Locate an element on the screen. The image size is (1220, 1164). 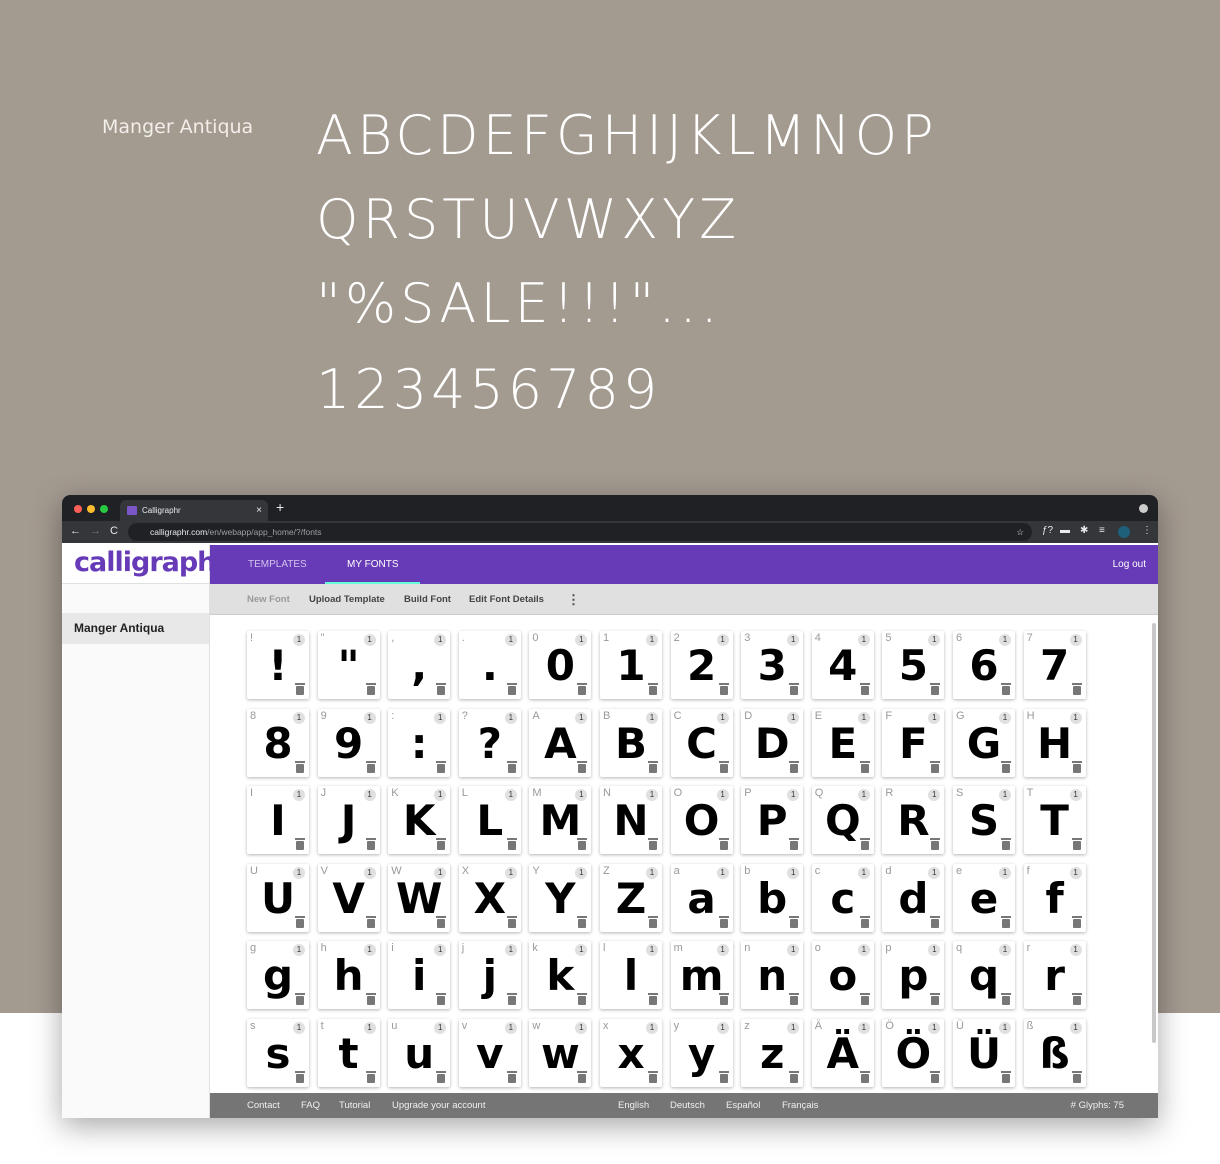
printer-icon: ▬ is located at coordinates (1065, 530).